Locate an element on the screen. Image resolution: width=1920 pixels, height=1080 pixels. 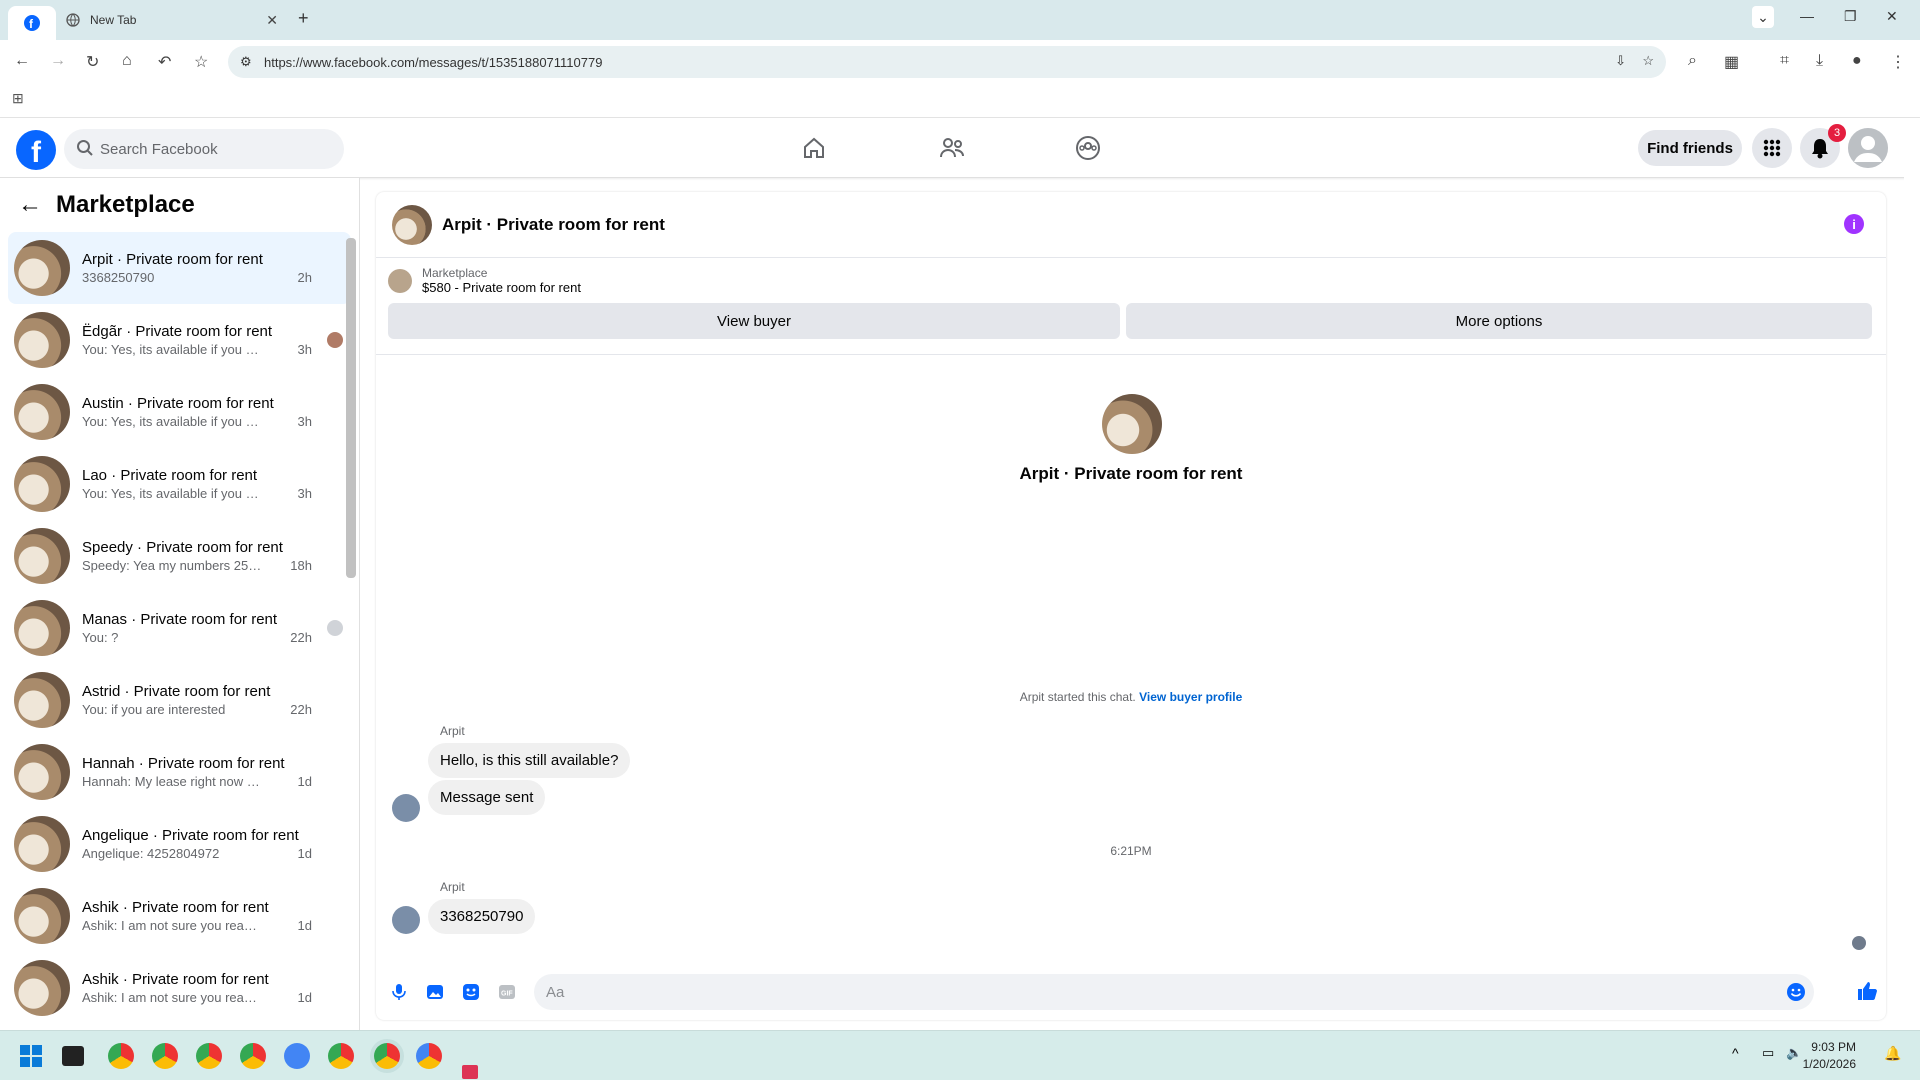
tab-new-tab: New Tab ✕ is located at coordinates (171, 20).